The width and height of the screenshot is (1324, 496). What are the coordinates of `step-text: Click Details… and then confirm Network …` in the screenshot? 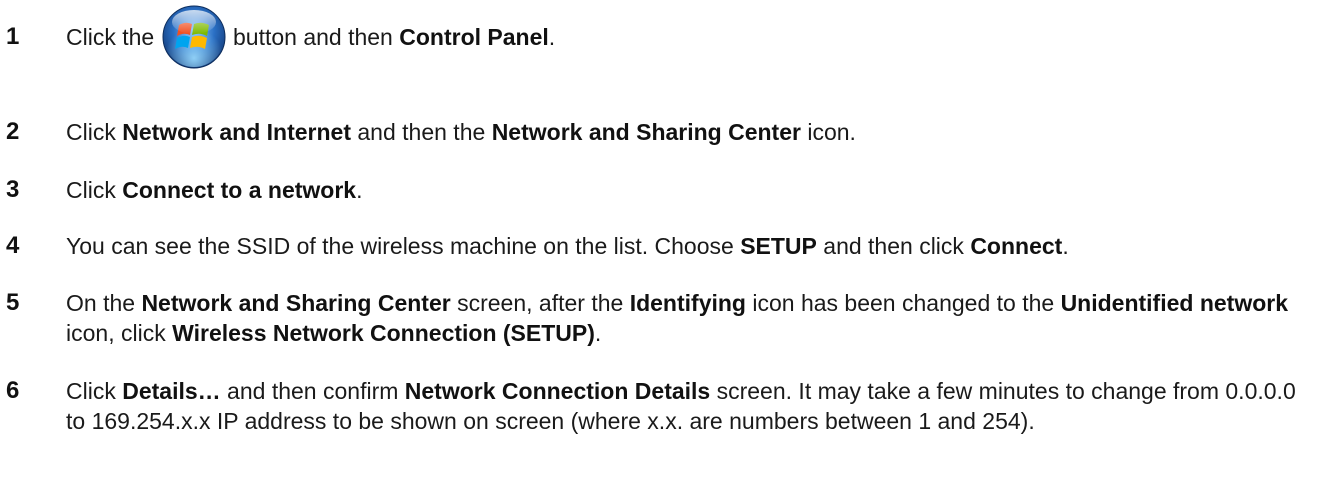 It's located at (691, 406).